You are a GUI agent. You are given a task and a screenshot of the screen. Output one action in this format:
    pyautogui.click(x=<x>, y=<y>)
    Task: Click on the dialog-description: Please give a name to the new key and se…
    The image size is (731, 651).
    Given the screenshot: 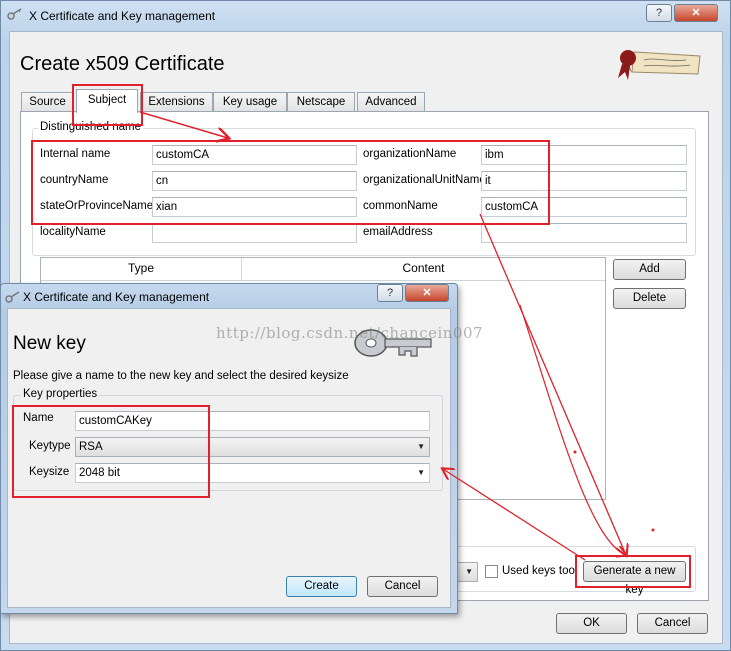 What is the action you would take?
    pyautogui.click(x=181, y=376)
    